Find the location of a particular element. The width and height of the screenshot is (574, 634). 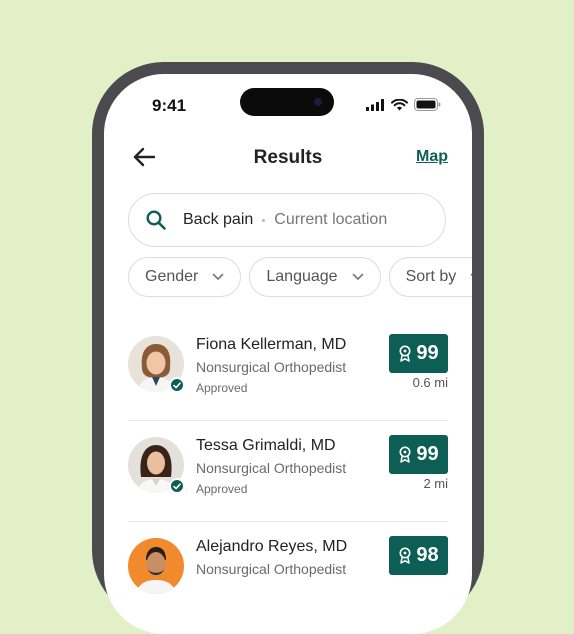

filter-language: Language is located at coordinates (315, 277).